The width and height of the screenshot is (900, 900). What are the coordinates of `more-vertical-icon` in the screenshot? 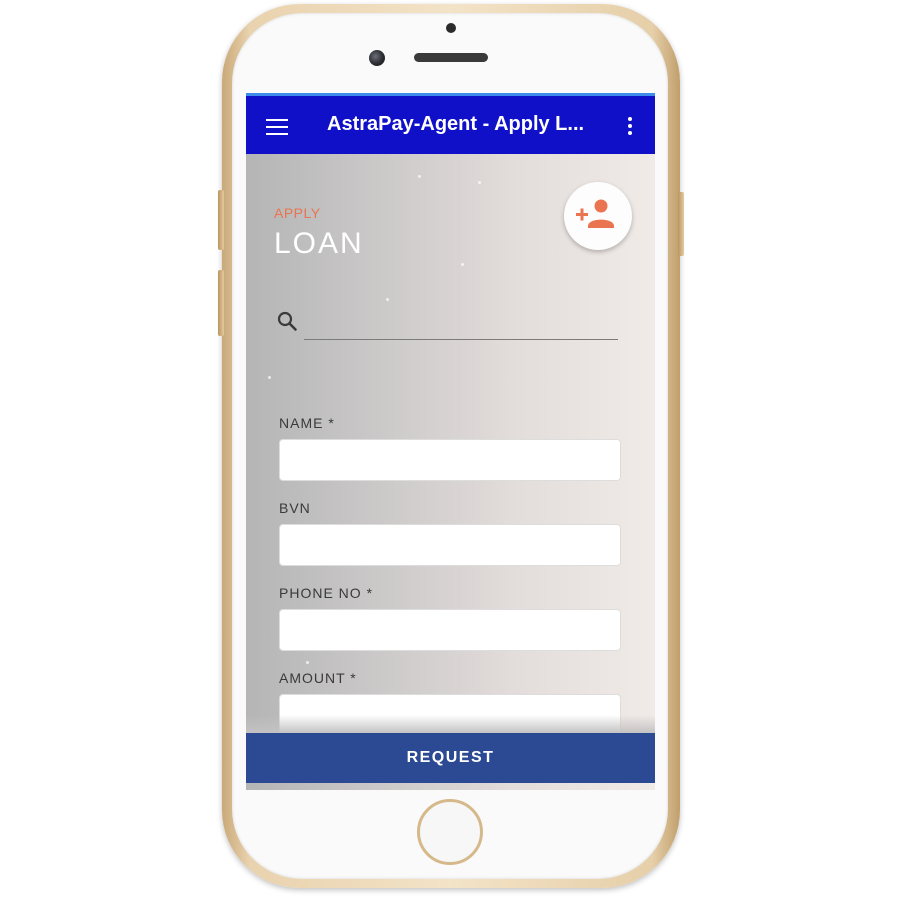 It's located at (630, 127).